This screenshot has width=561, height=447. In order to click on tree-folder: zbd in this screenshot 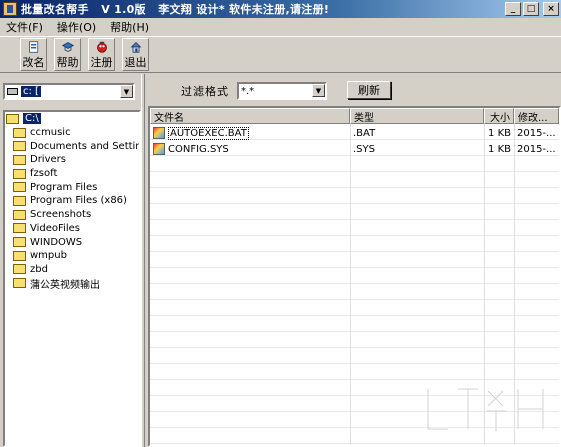, I will do `click(72, 270)`.